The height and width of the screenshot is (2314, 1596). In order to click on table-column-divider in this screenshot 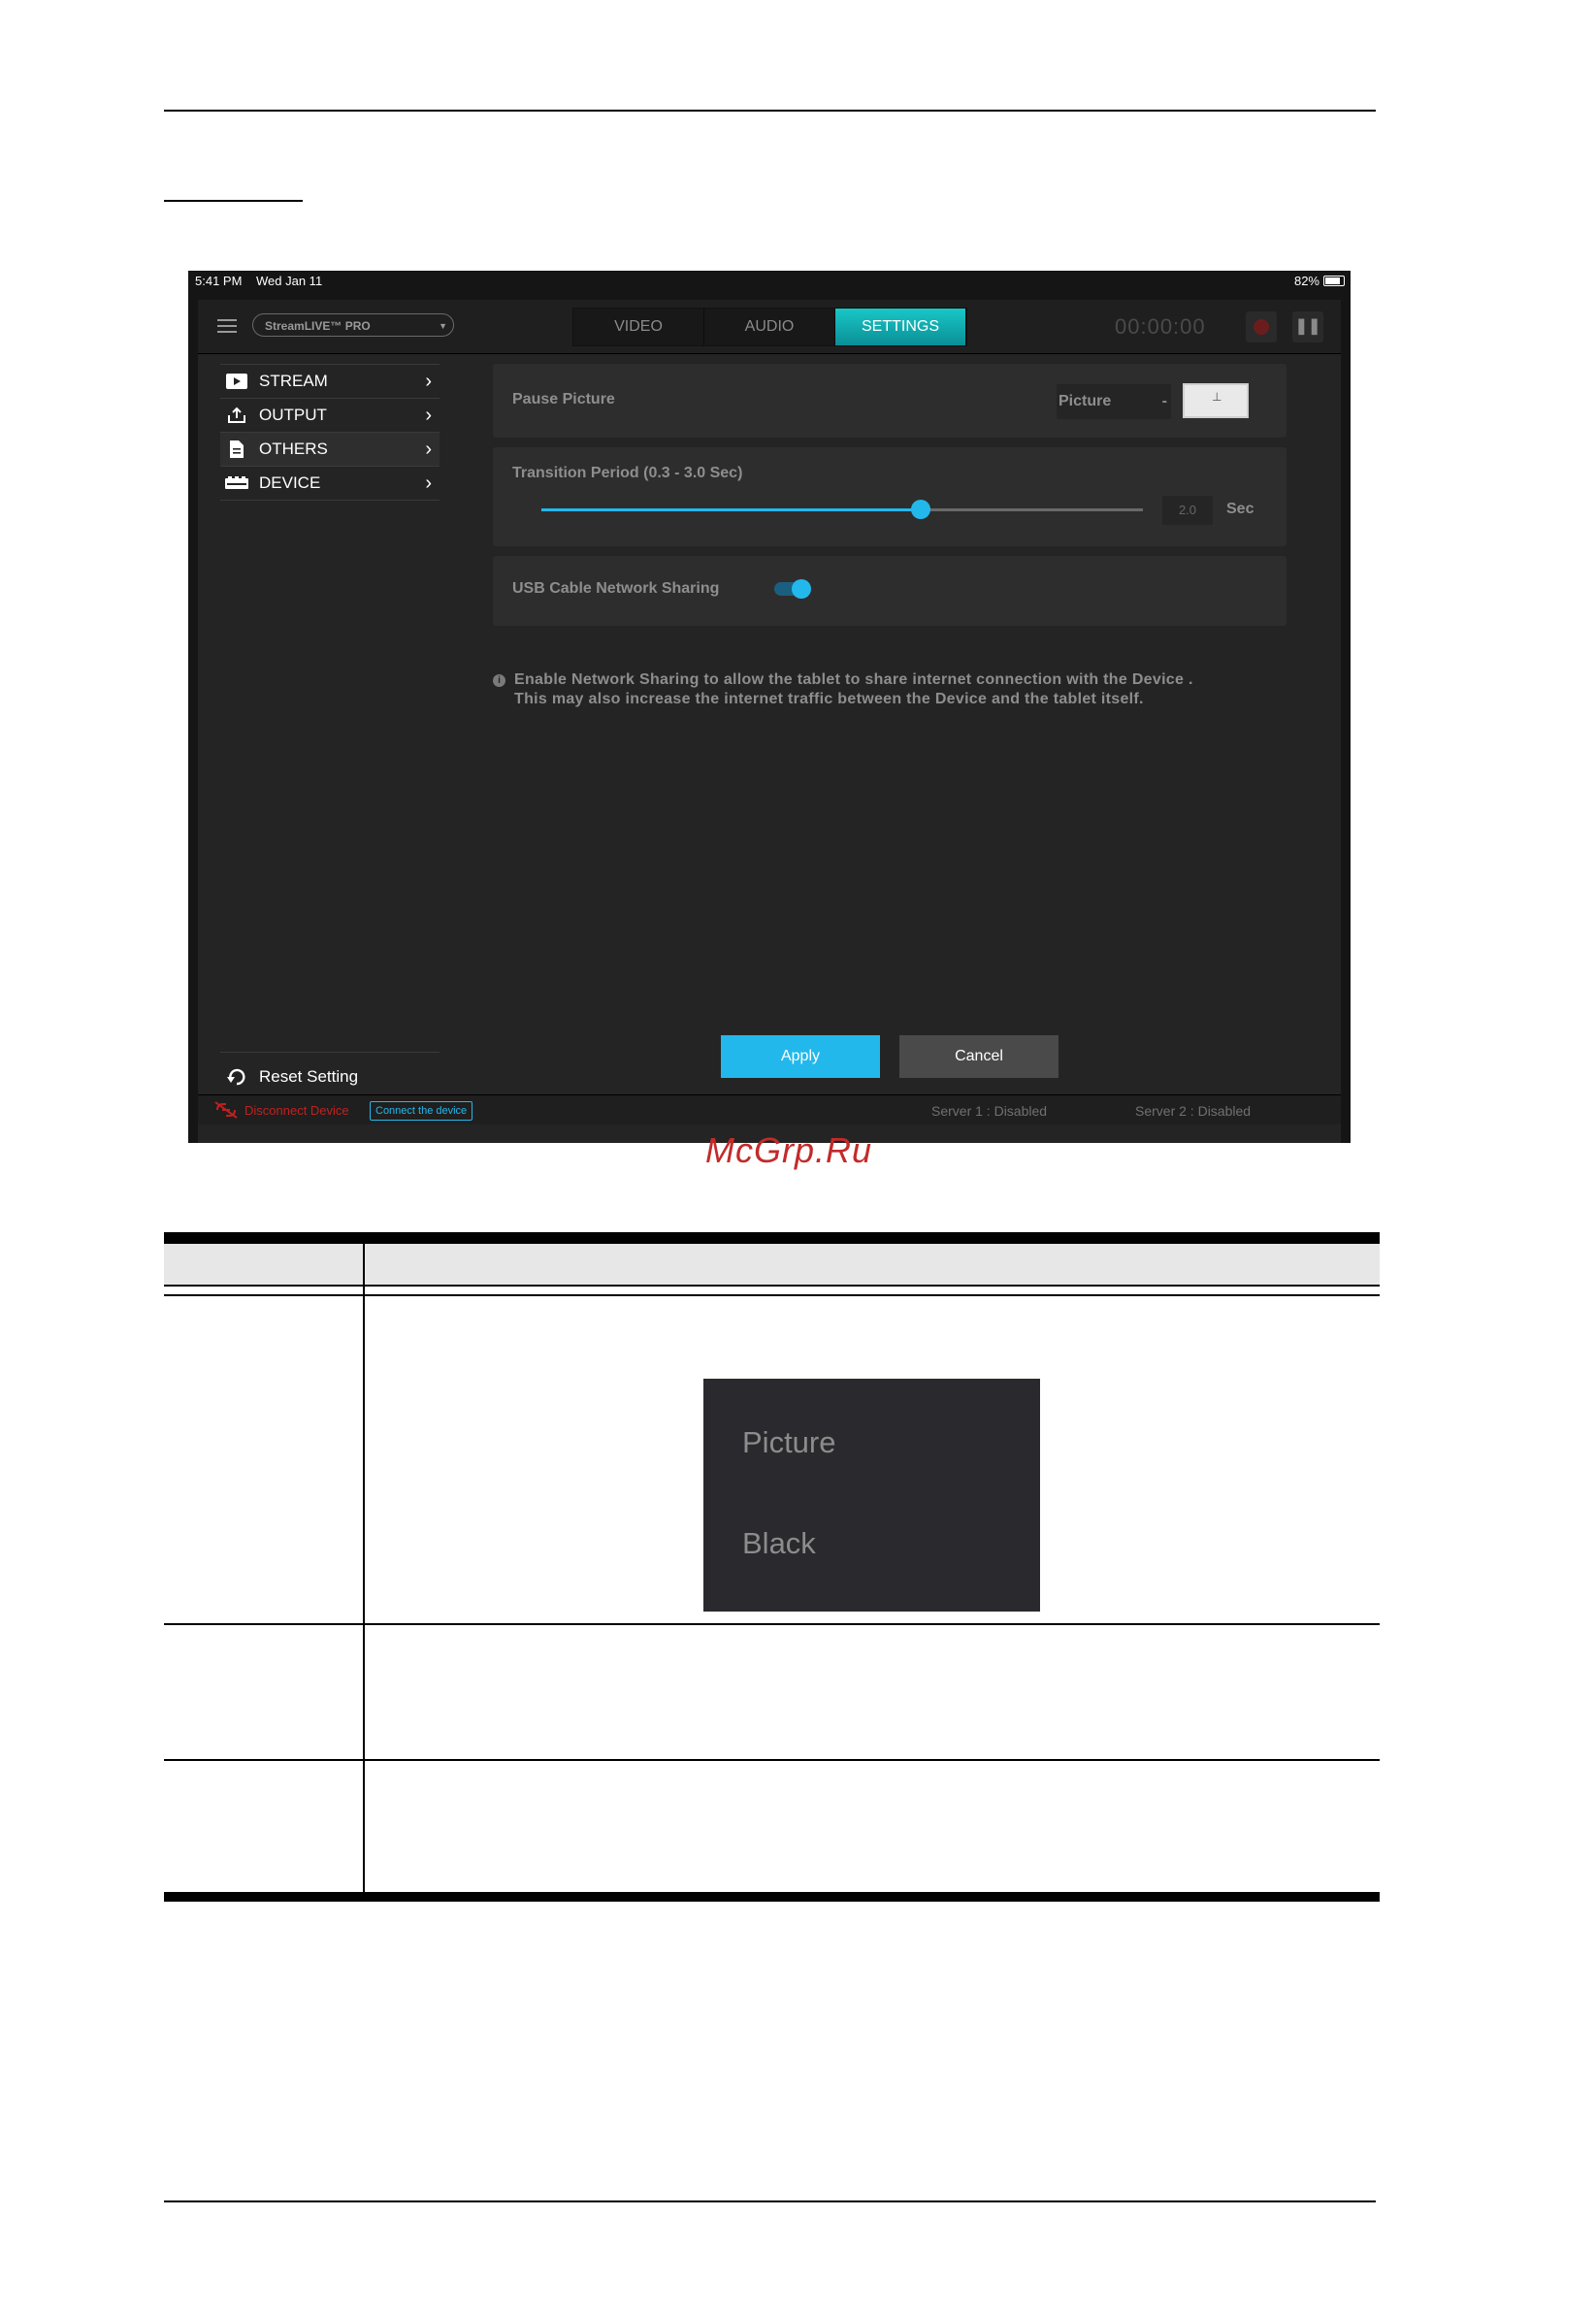, I will do `click(364, 1569)`.